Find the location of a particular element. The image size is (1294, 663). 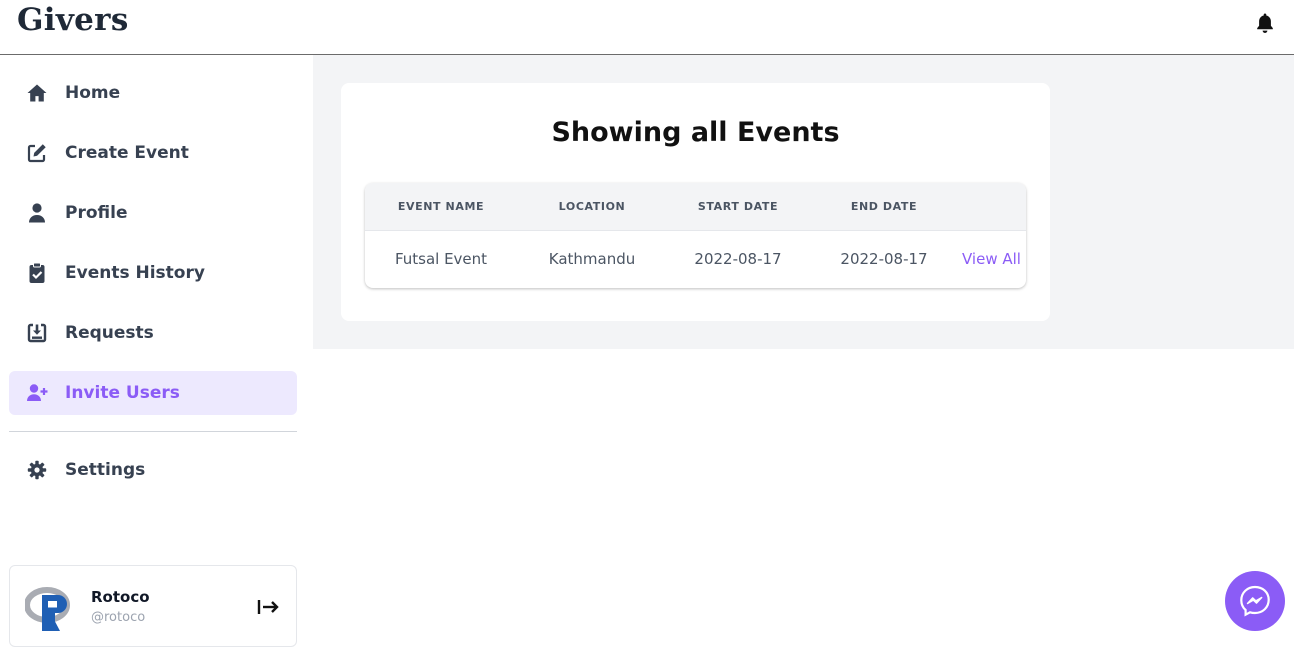

sidebar-item-settings: Settings is located at coordinates (153, 470).